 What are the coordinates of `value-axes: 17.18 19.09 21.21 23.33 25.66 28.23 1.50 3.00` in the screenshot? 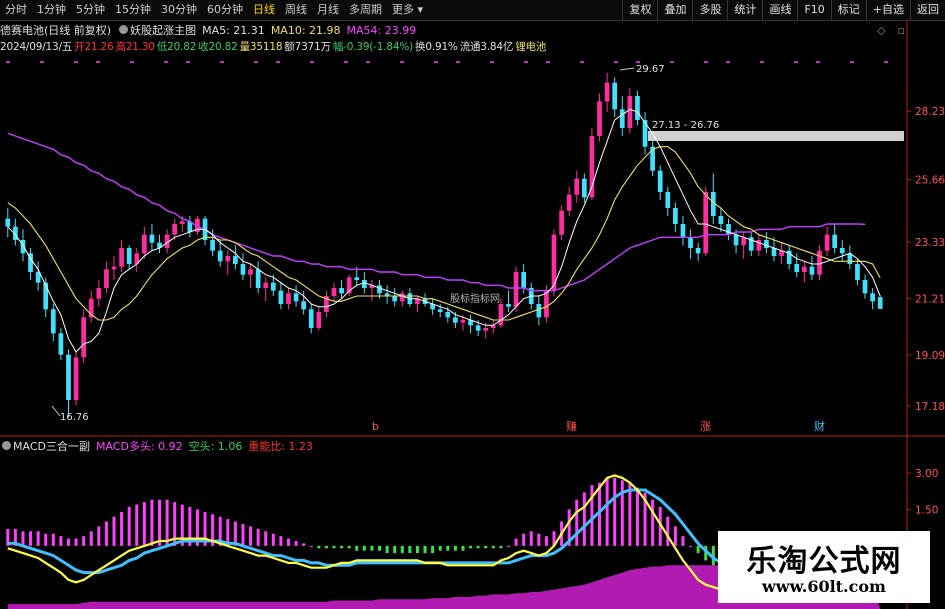 It's located at (926, 311).